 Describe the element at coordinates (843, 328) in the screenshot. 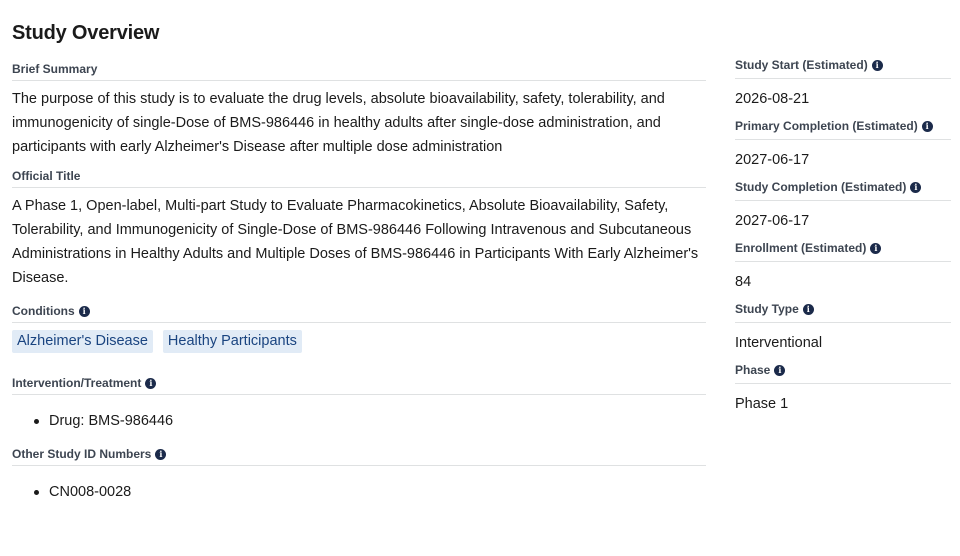

I see `study-type-section: Study Type i Interventional` at that location.